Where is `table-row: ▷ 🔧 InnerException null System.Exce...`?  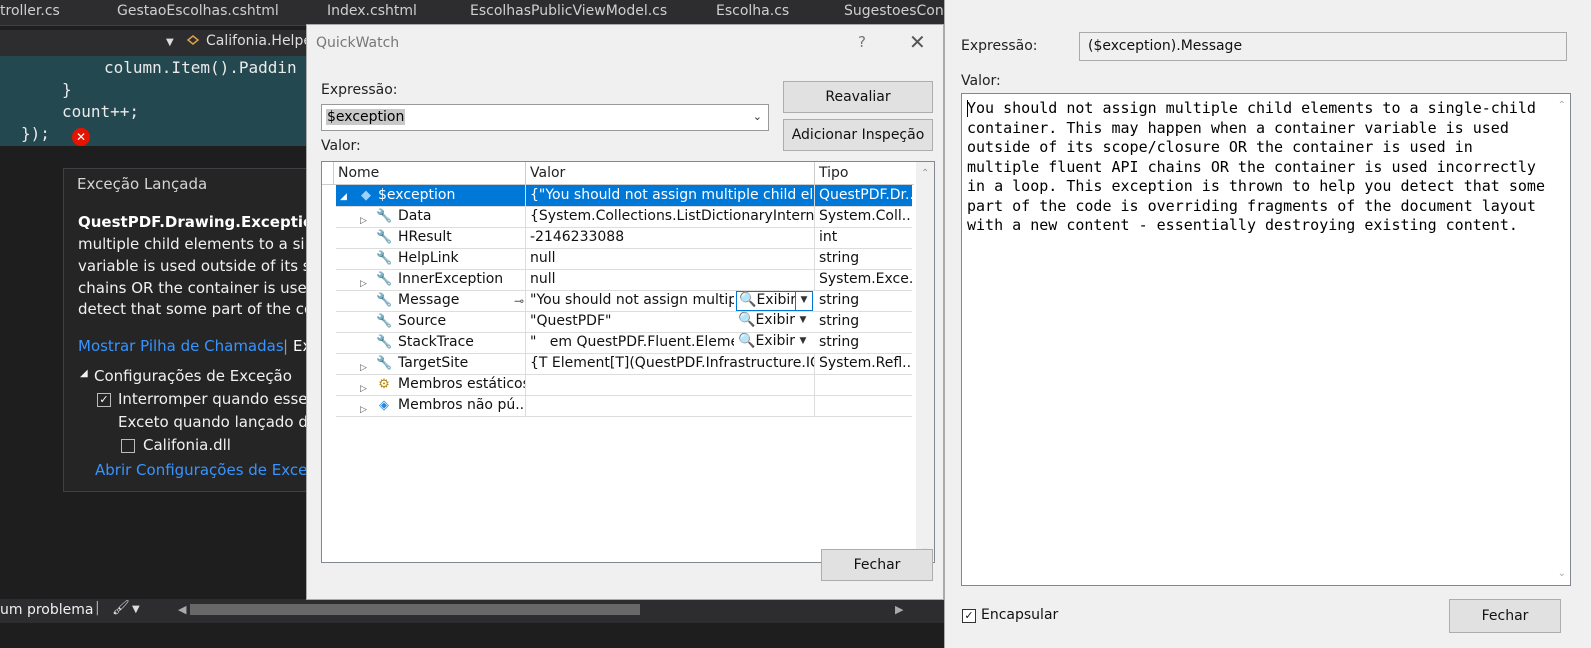
table-row: ▷ 🔧 InnerException null System.Exce... is located at coordinates (624, 280).